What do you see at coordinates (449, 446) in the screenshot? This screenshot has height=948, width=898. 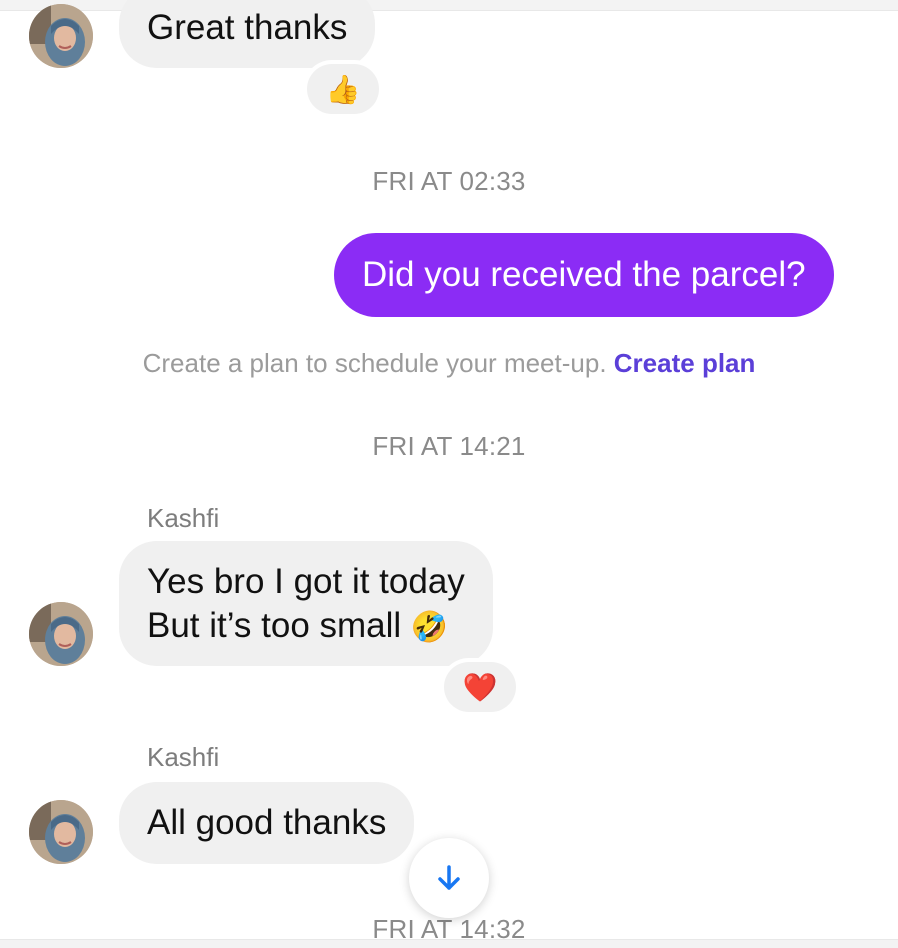 I see `timestamp: FRI AT 14:21` at bounding box center [449, 446].